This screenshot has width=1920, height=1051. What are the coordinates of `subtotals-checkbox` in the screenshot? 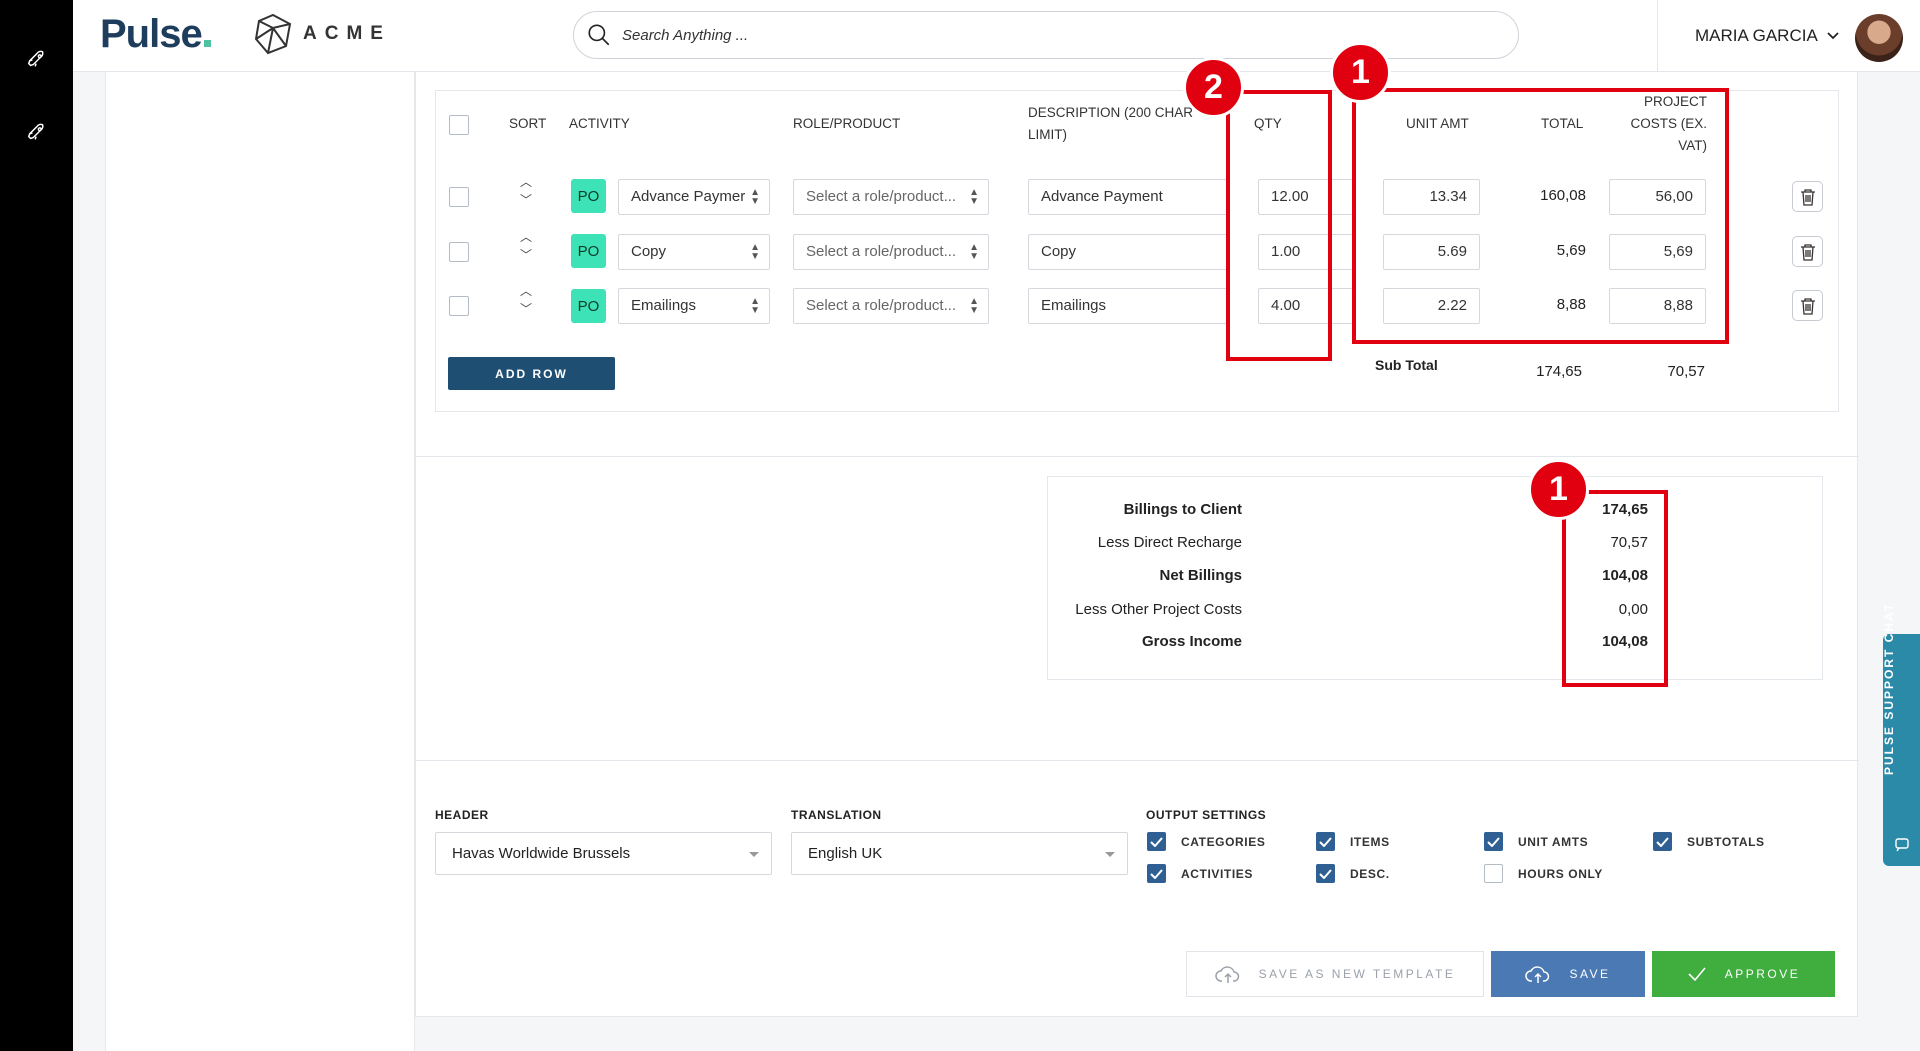 It's located at (1662, 841).